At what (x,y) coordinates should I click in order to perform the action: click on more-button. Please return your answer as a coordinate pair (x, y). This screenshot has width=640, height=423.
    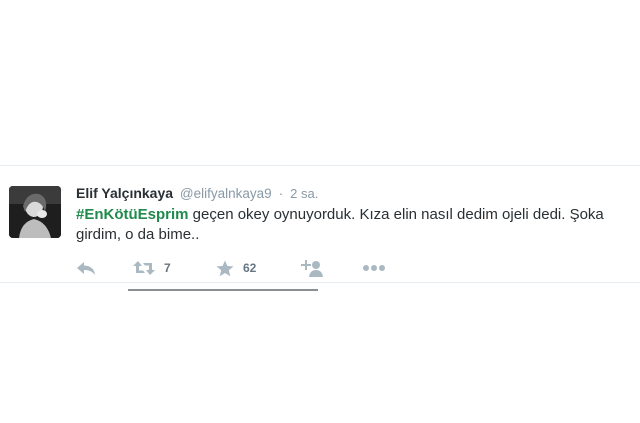
    Looking at the image, I should click on (374, 268).